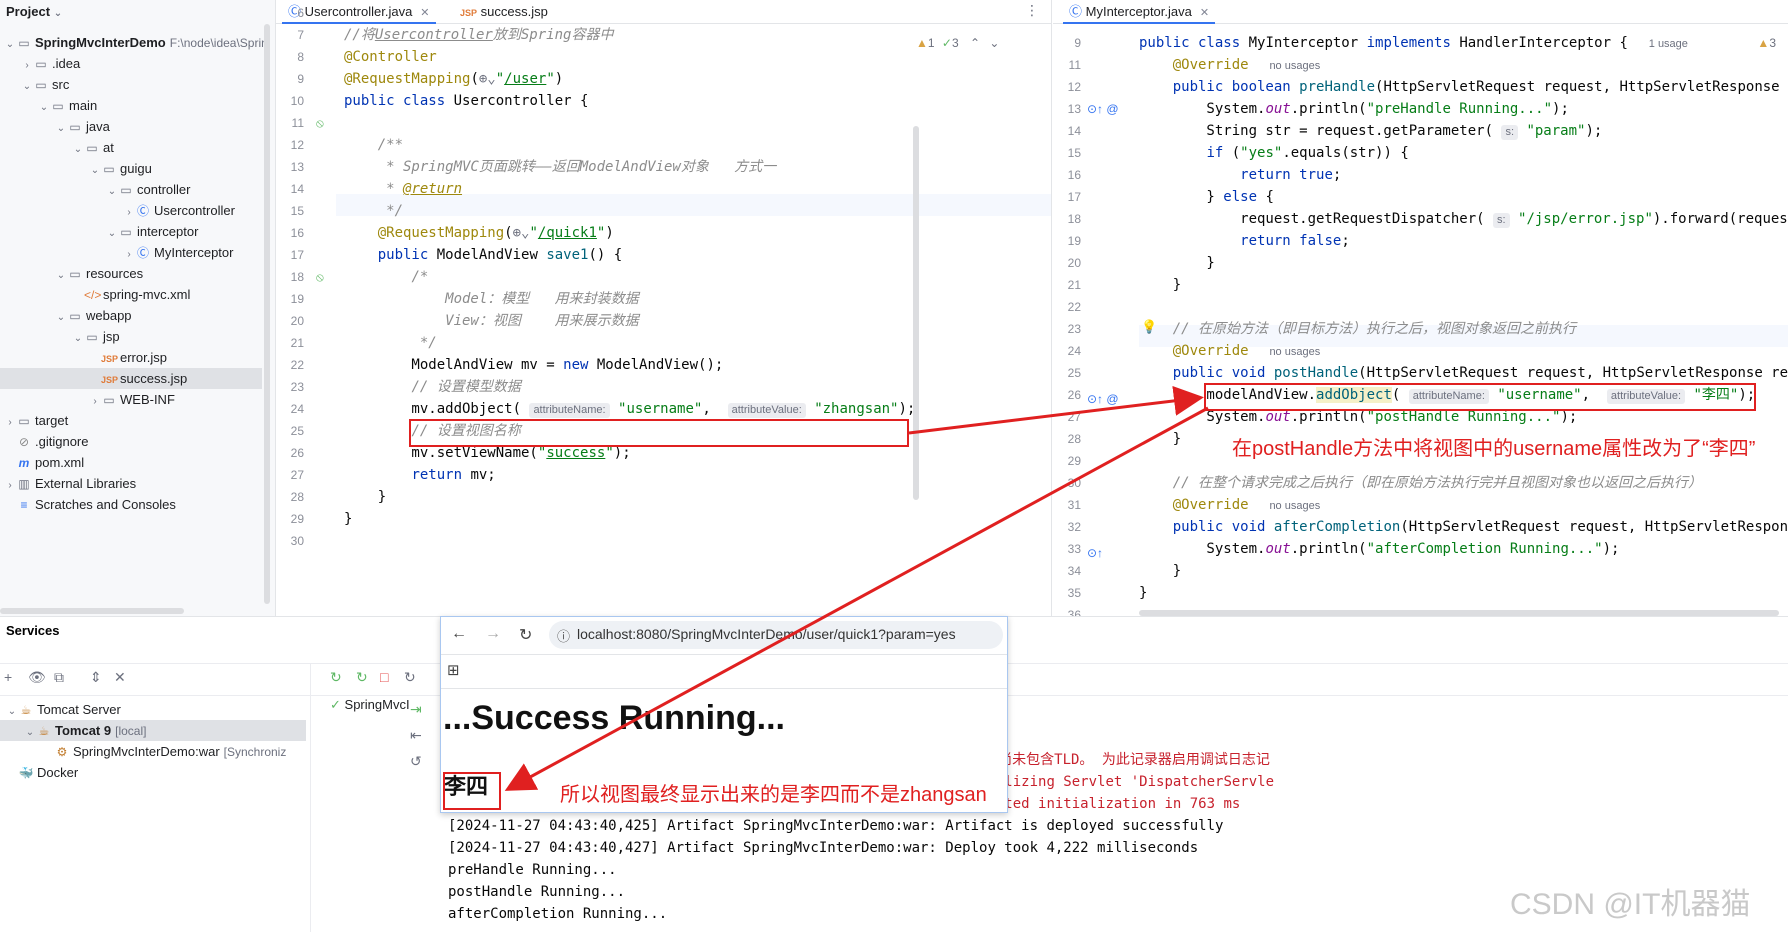 The height and width of the screenshot is (932, 1788). I want to click on arrow-to-postHandle, so click(1056, 410).